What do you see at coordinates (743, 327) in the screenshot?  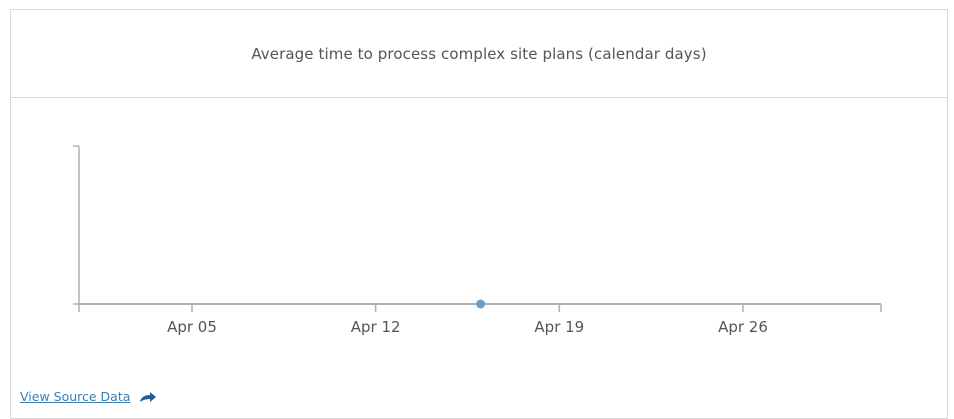 I see `x-tick-label: Apr 26` at bounding box center [743, 327].